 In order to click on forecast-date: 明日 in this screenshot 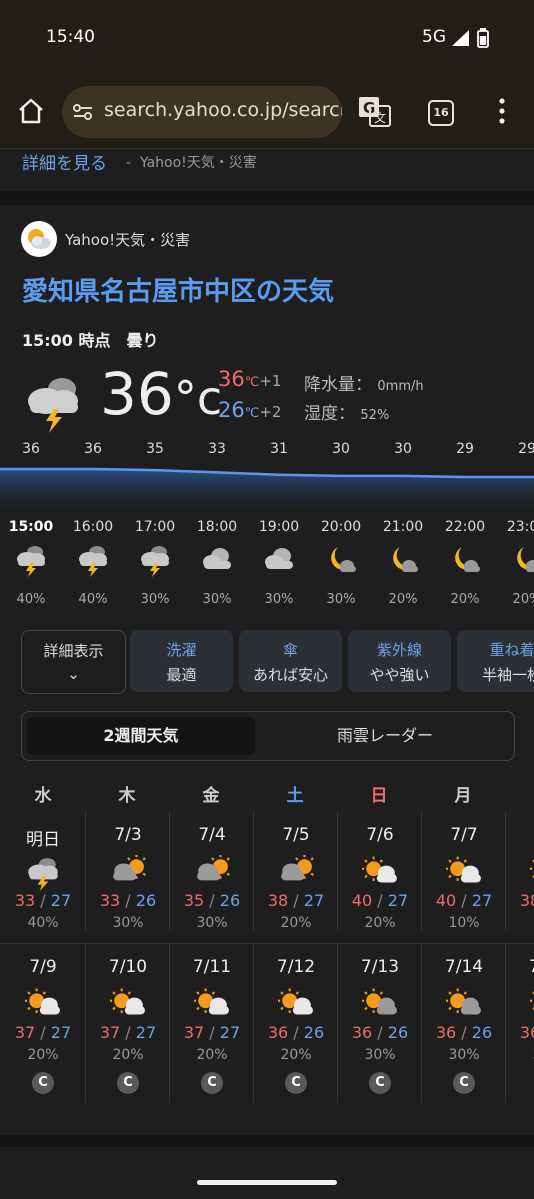, I will do `click(43, 840)`.